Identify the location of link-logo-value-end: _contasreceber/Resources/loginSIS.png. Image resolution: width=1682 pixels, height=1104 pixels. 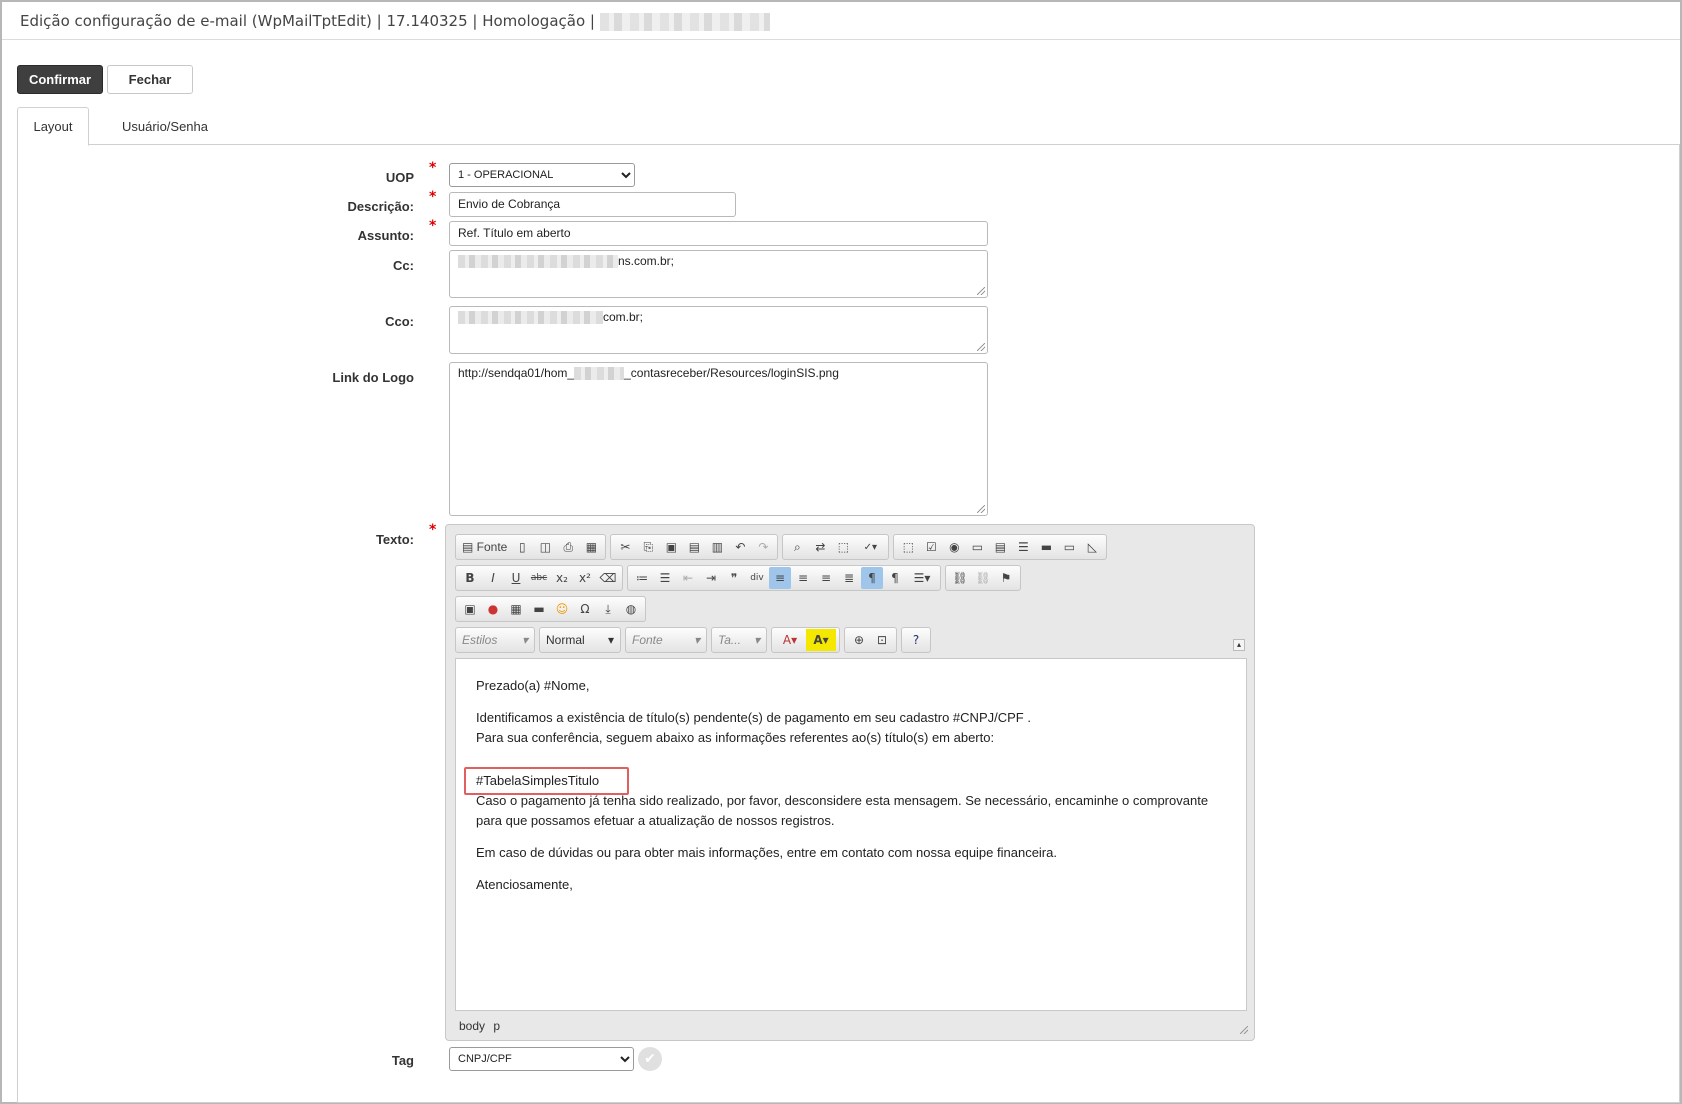
(731, 373).